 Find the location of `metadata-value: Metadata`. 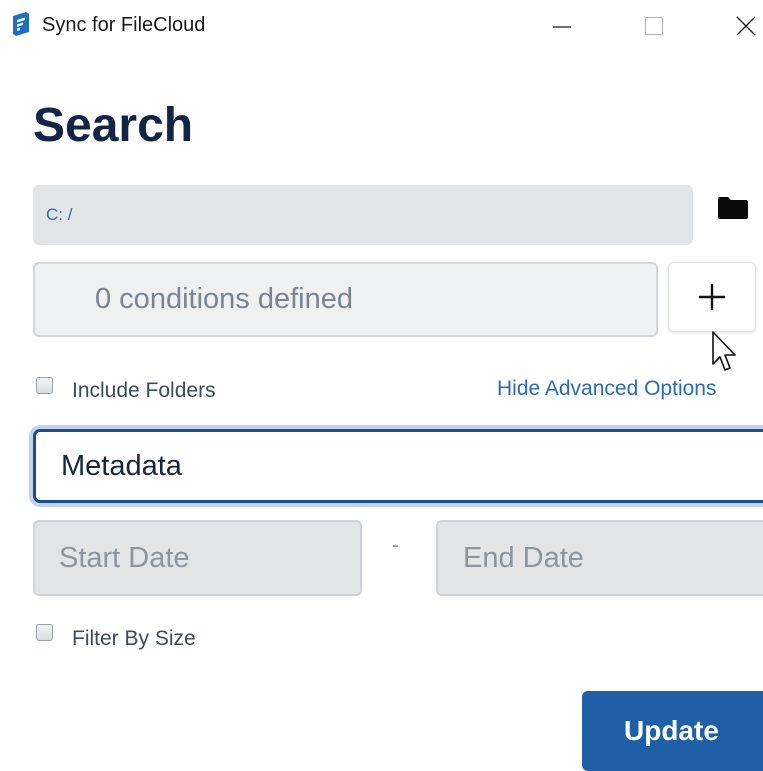

metadata-value: Metadata is located at coordinates (121, 465).